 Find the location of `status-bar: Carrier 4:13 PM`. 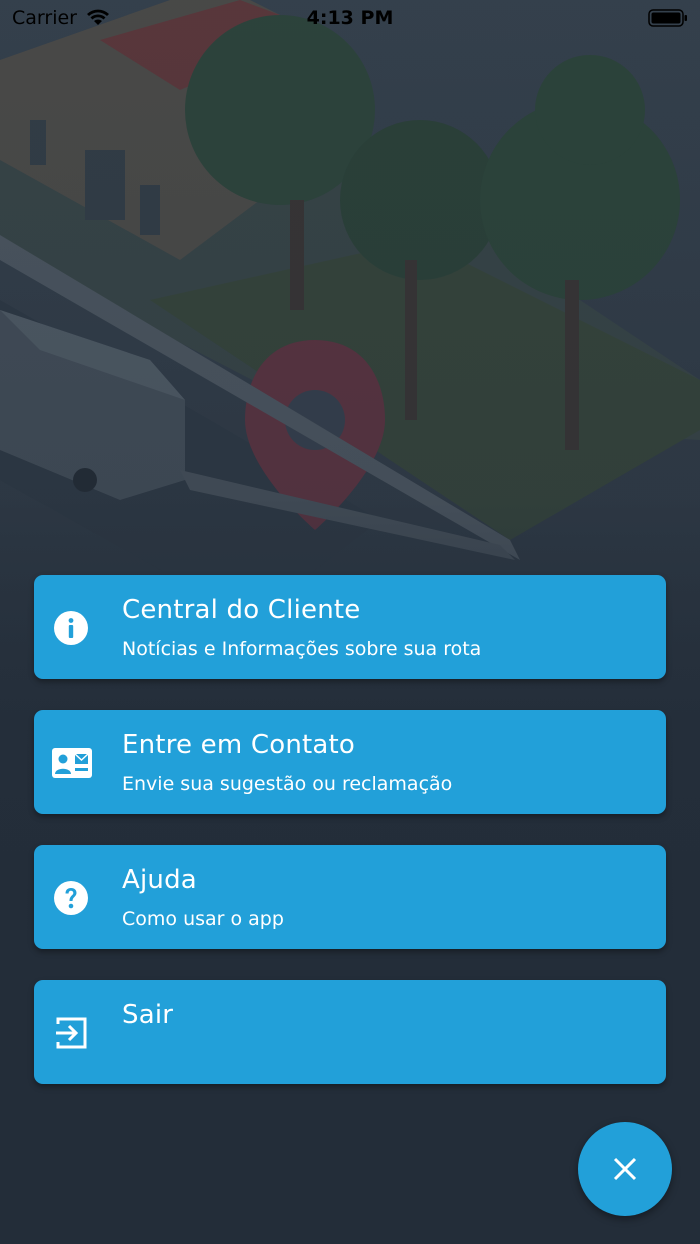

status-bar: Carrier 4:13 PM is located at coordinates (350, 18).